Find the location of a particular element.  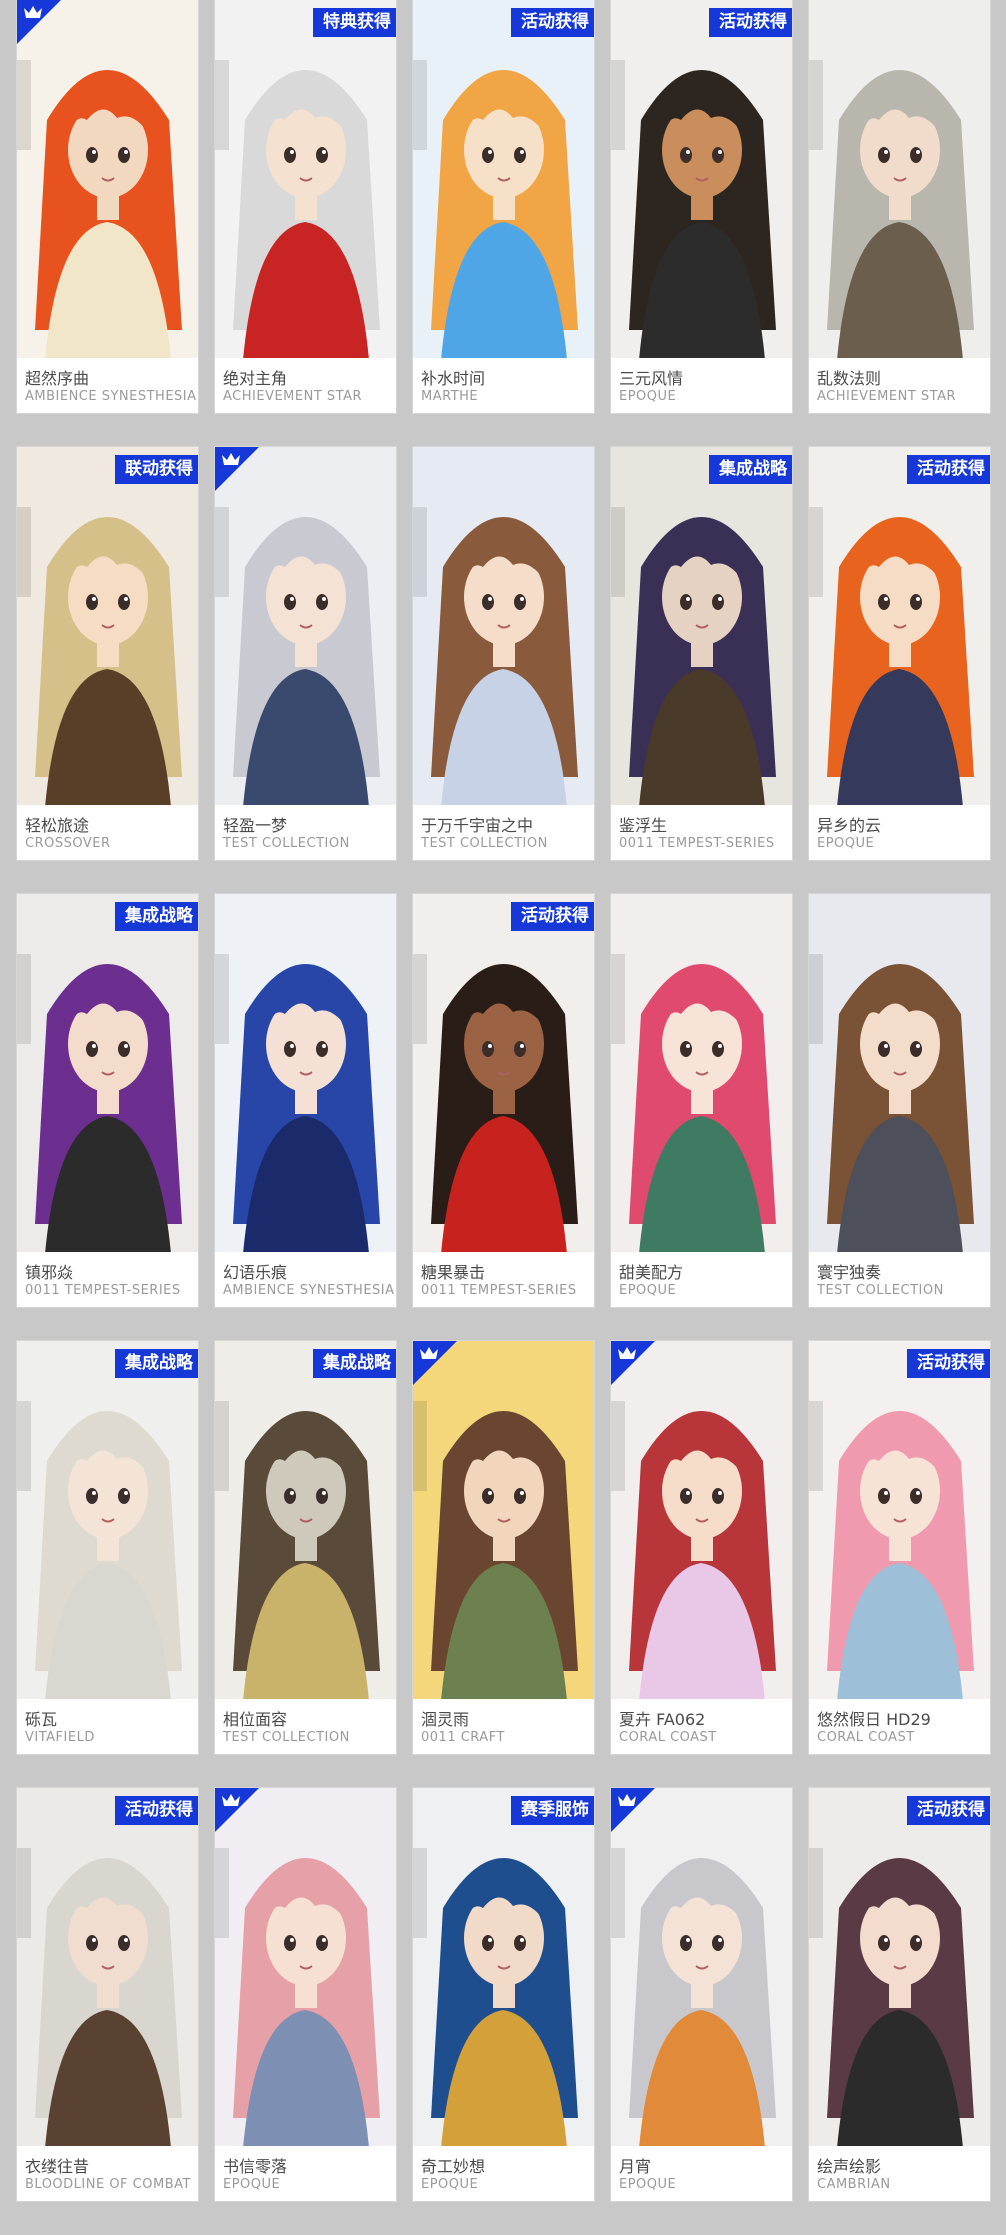

skin-series: BLOODLINE OF COMBAT is located at coordinates (108, 2184).